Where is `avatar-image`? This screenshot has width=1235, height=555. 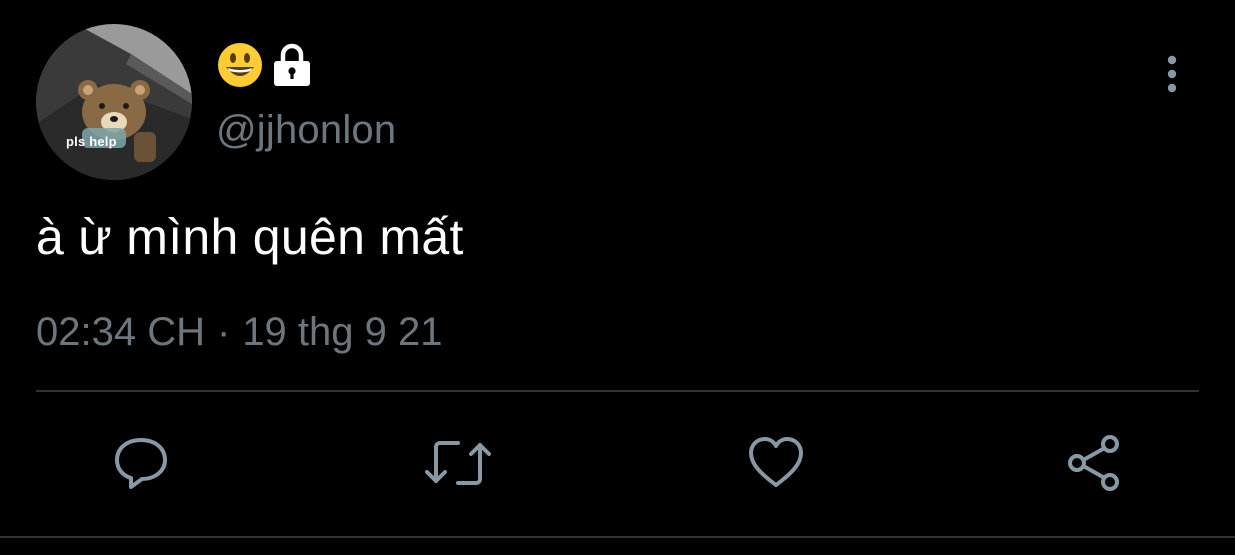 avatar-image is located at coordinates (114, 102).